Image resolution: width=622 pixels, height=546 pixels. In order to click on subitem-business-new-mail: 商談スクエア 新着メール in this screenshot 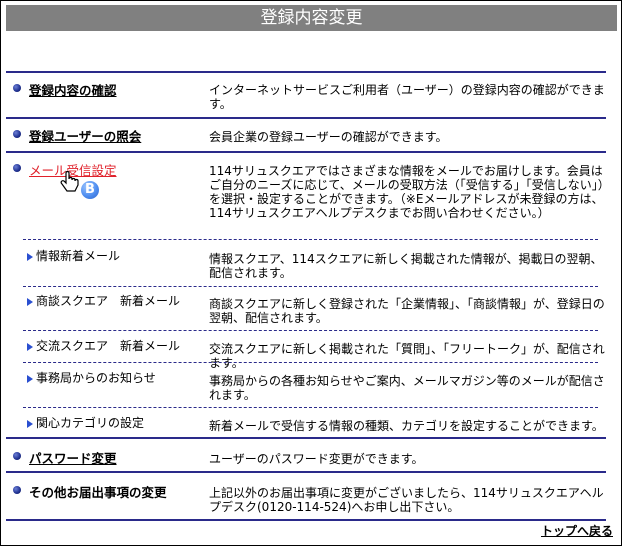, I will do `click(103, 301)`.